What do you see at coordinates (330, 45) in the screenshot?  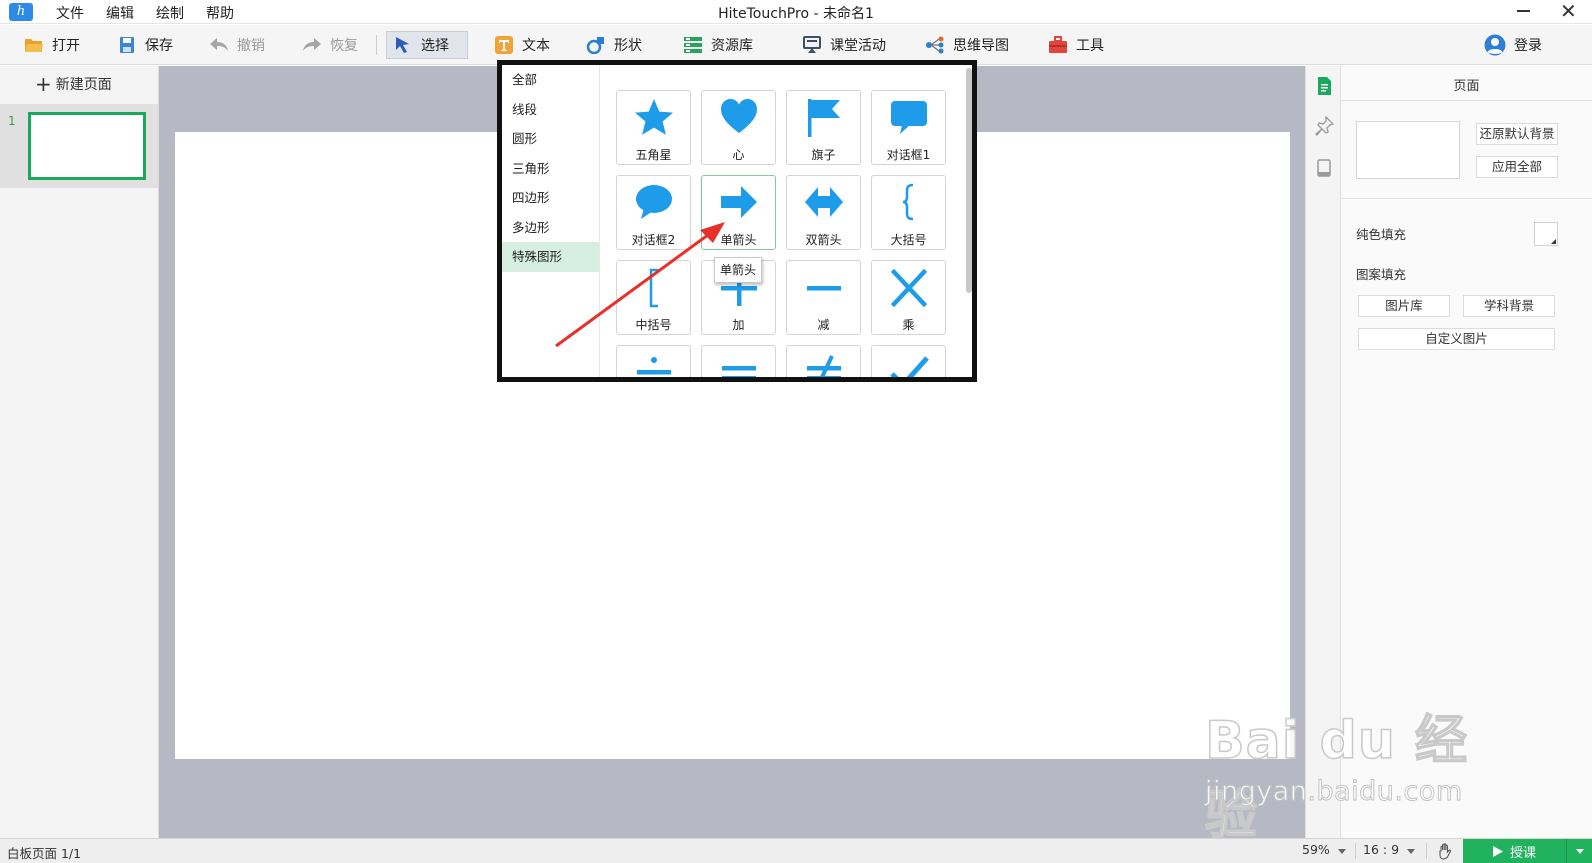 I see `redo-button: 恢复` at bounding box center [330, 45].